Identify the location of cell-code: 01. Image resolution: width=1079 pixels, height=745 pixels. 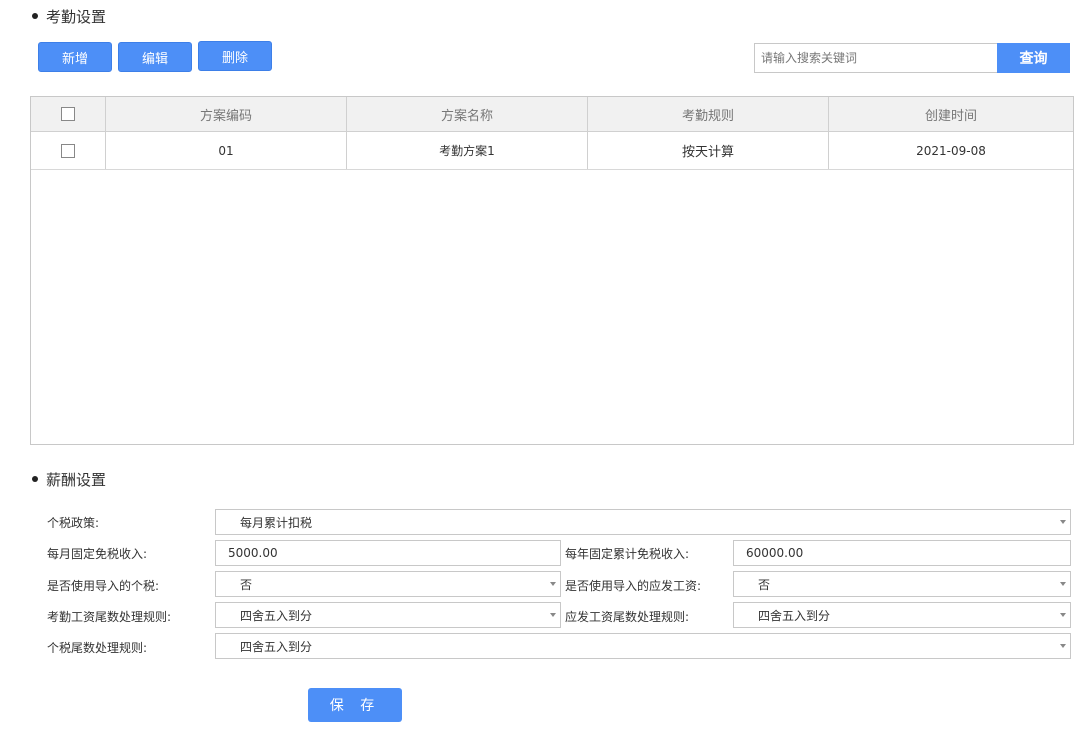
(226, 150).